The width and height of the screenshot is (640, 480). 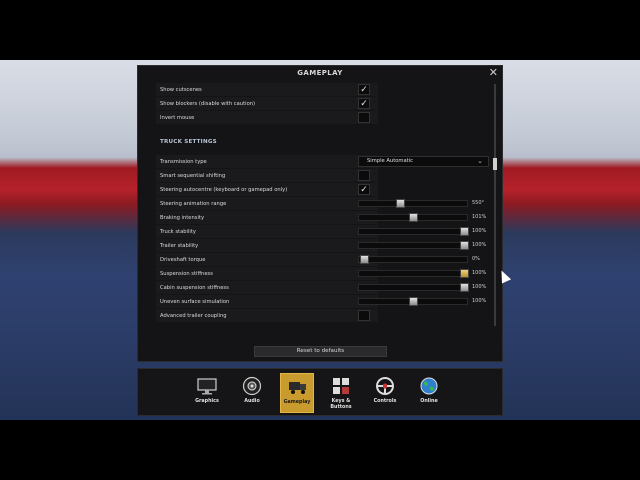 What do you see at coordinates (423, 161) in the screenshot?
I see `transmission-type-select: Simple Automatic ⌄` at bounding box center [423, 161].